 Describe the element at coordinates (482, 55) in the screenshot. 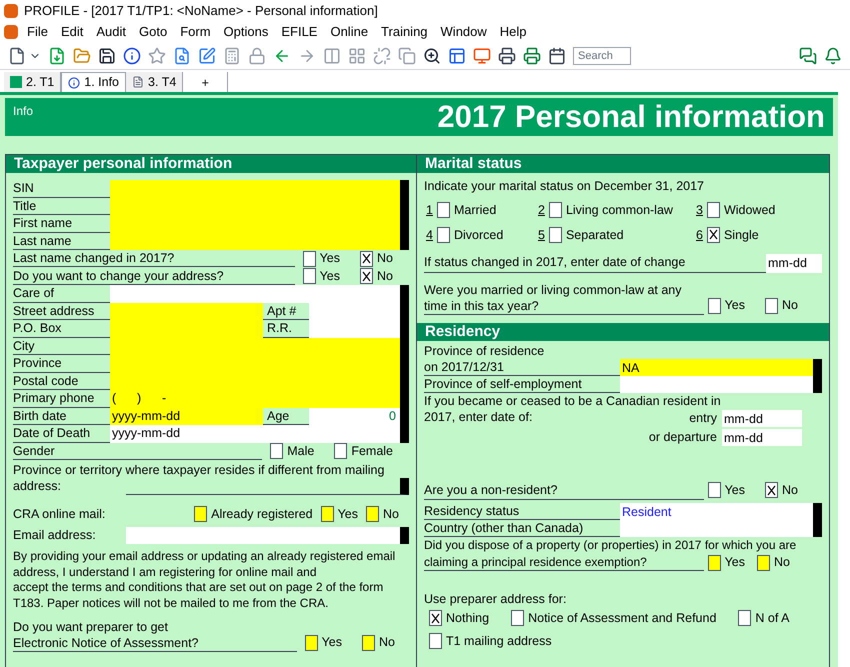

I see `monitor-icon` at that location.